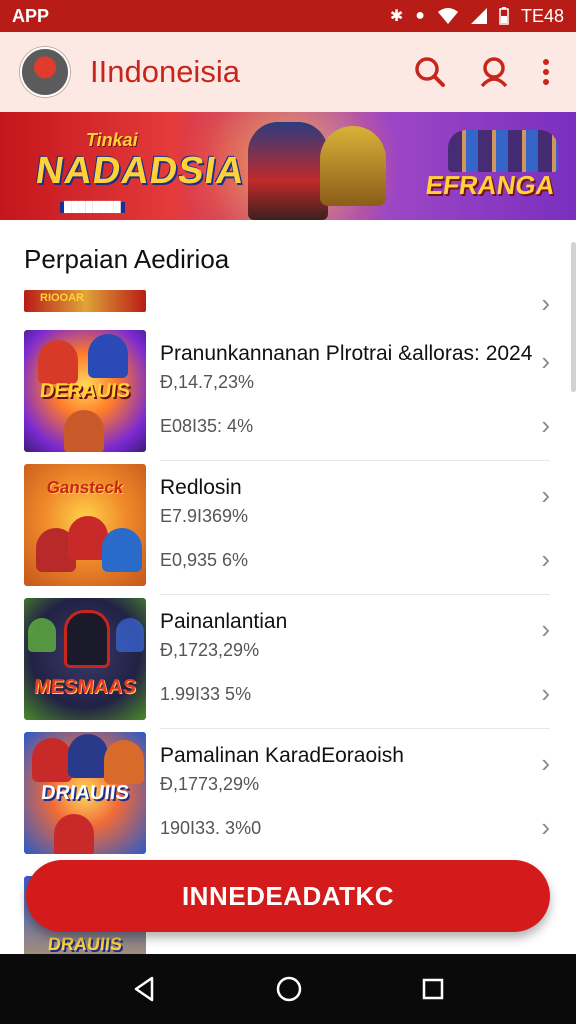  What do you see at coordinates (112, 140) in the screenshot?
I see `banner-left-logo-top: Tinkai` at bounding box center [112, 140].